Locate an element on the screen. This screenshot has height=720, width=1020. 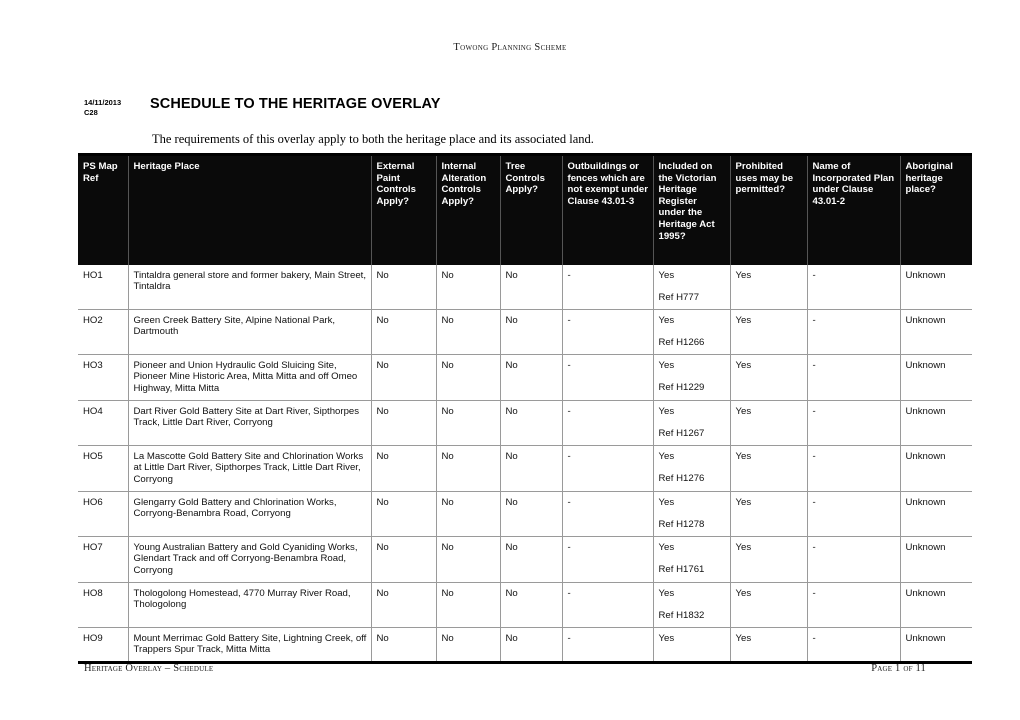
cell-ps-map-ref: HO7 is located at coordinates (103, 559).